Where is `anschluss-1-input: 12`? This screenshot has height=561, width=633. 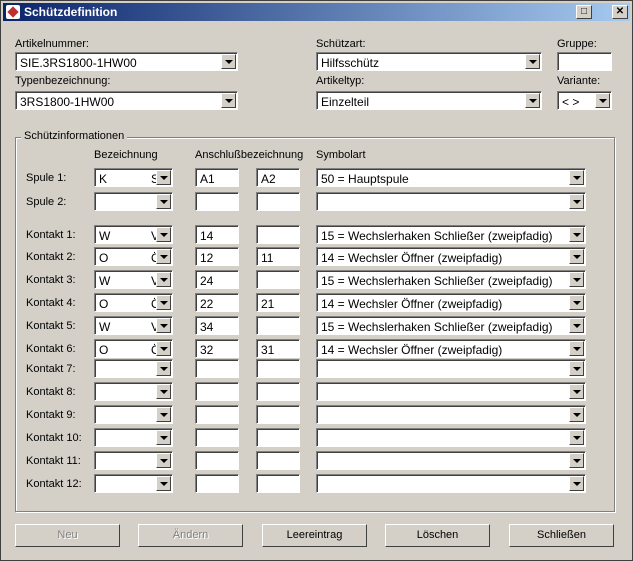 anschluss-1-input: 12 is located at coordinates (217, 256).